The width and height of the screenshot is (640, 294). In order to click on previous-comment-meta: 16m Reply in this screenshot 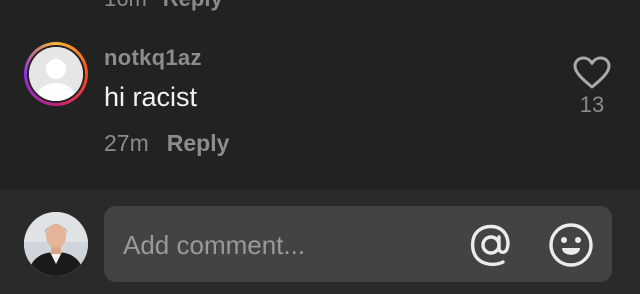, I will do `click(163, 6)`.